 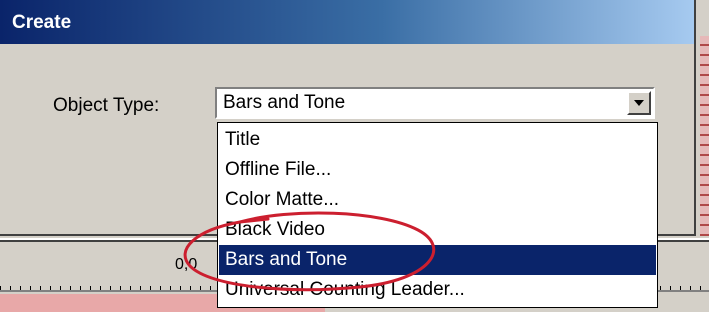 What do you see at coordinates (704, 136) in the screenshot?
I see `background-track-strip` at bounding box center [704, 136].